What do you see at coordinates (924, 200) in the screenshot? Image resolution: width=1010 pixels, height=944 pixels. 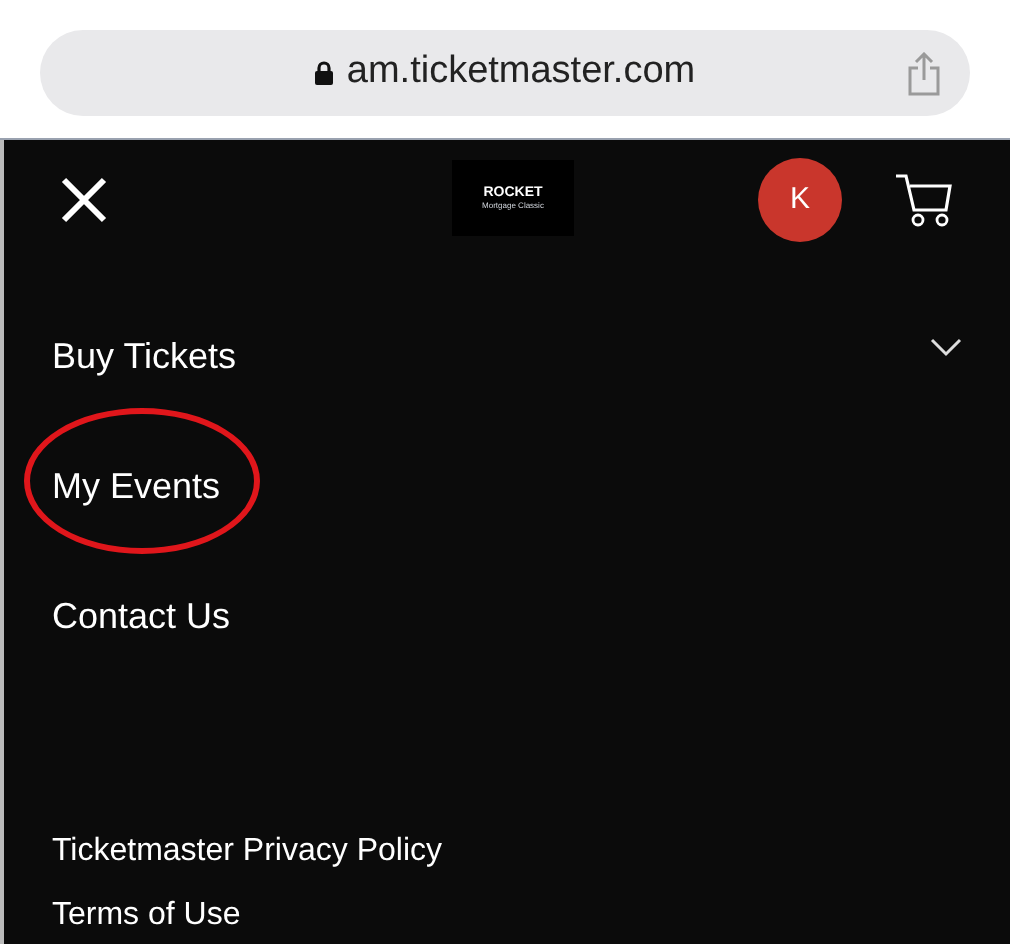 I see `cart-icon` at bounding box center [924, 200].